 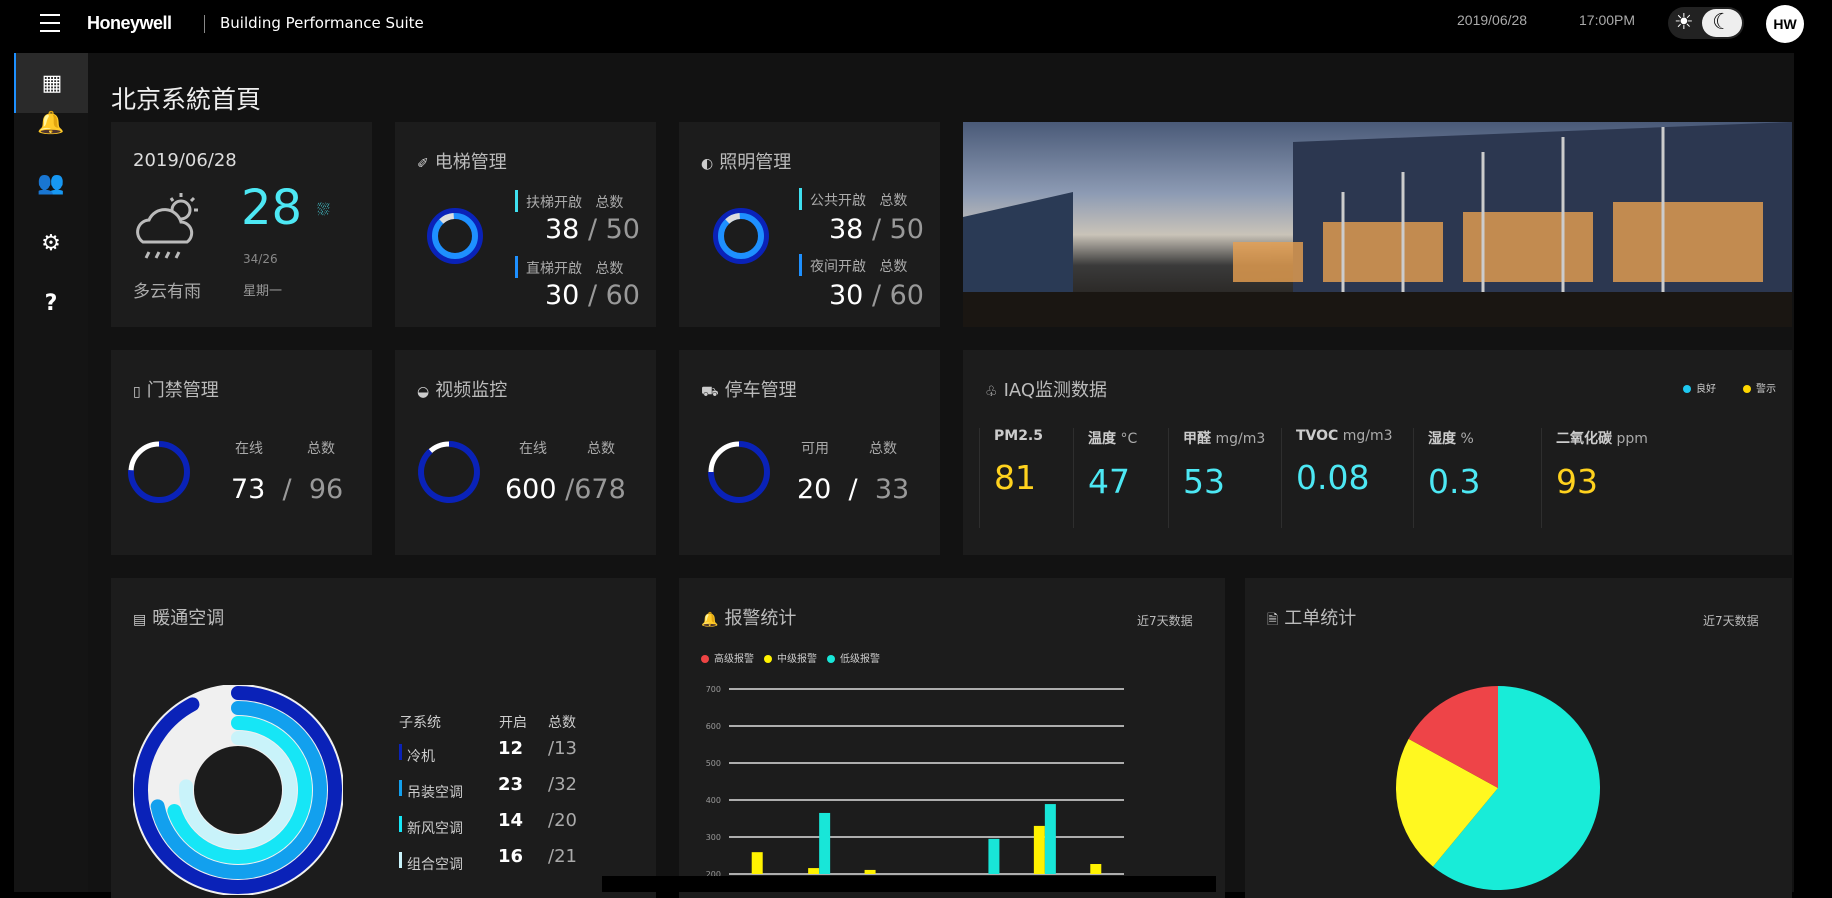 I want to click on truck-icon: ⛟, so click(x=710, y=392).